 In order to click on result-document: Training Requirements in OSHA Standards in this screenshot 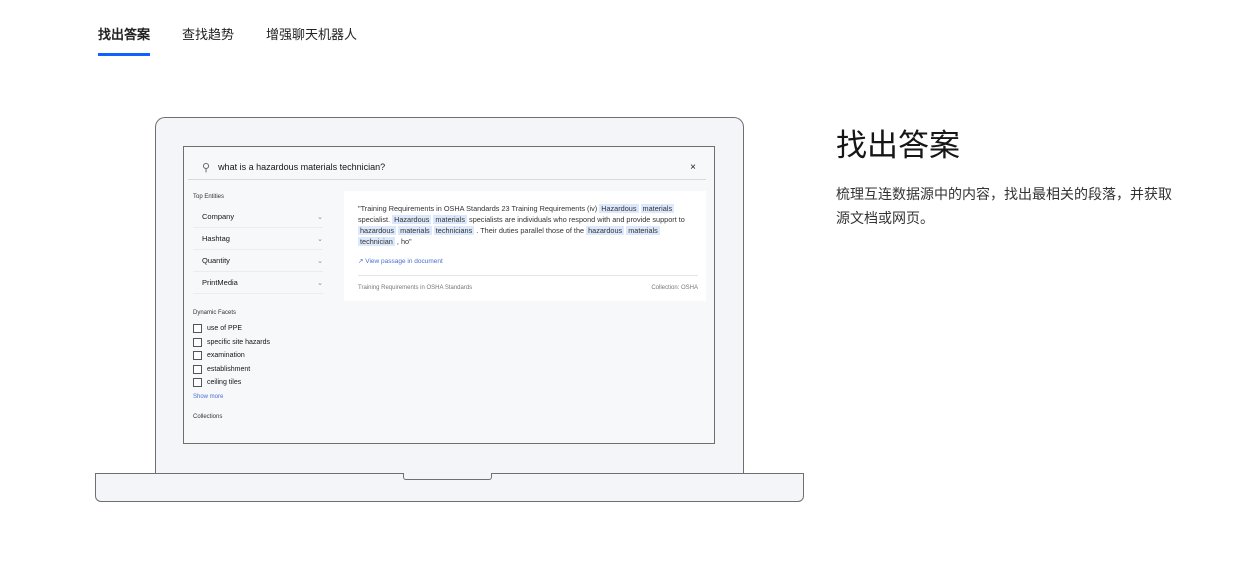, I will do `click(415, 288)`.